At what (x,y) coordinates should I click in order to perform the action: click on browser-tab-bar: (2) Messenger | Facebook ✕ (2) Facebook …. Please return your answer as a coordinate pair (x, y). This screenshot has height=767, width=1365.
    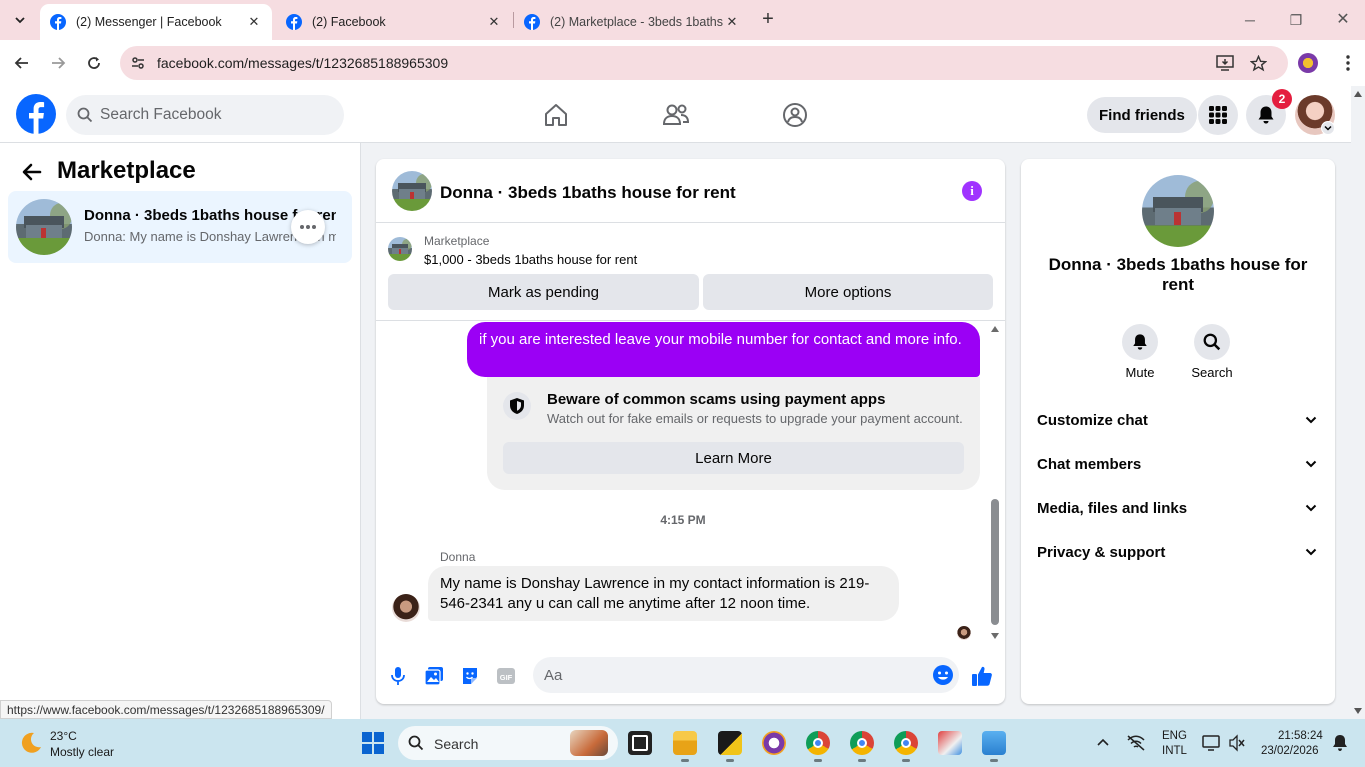
    Looking at the image, I should click on (682, 20).